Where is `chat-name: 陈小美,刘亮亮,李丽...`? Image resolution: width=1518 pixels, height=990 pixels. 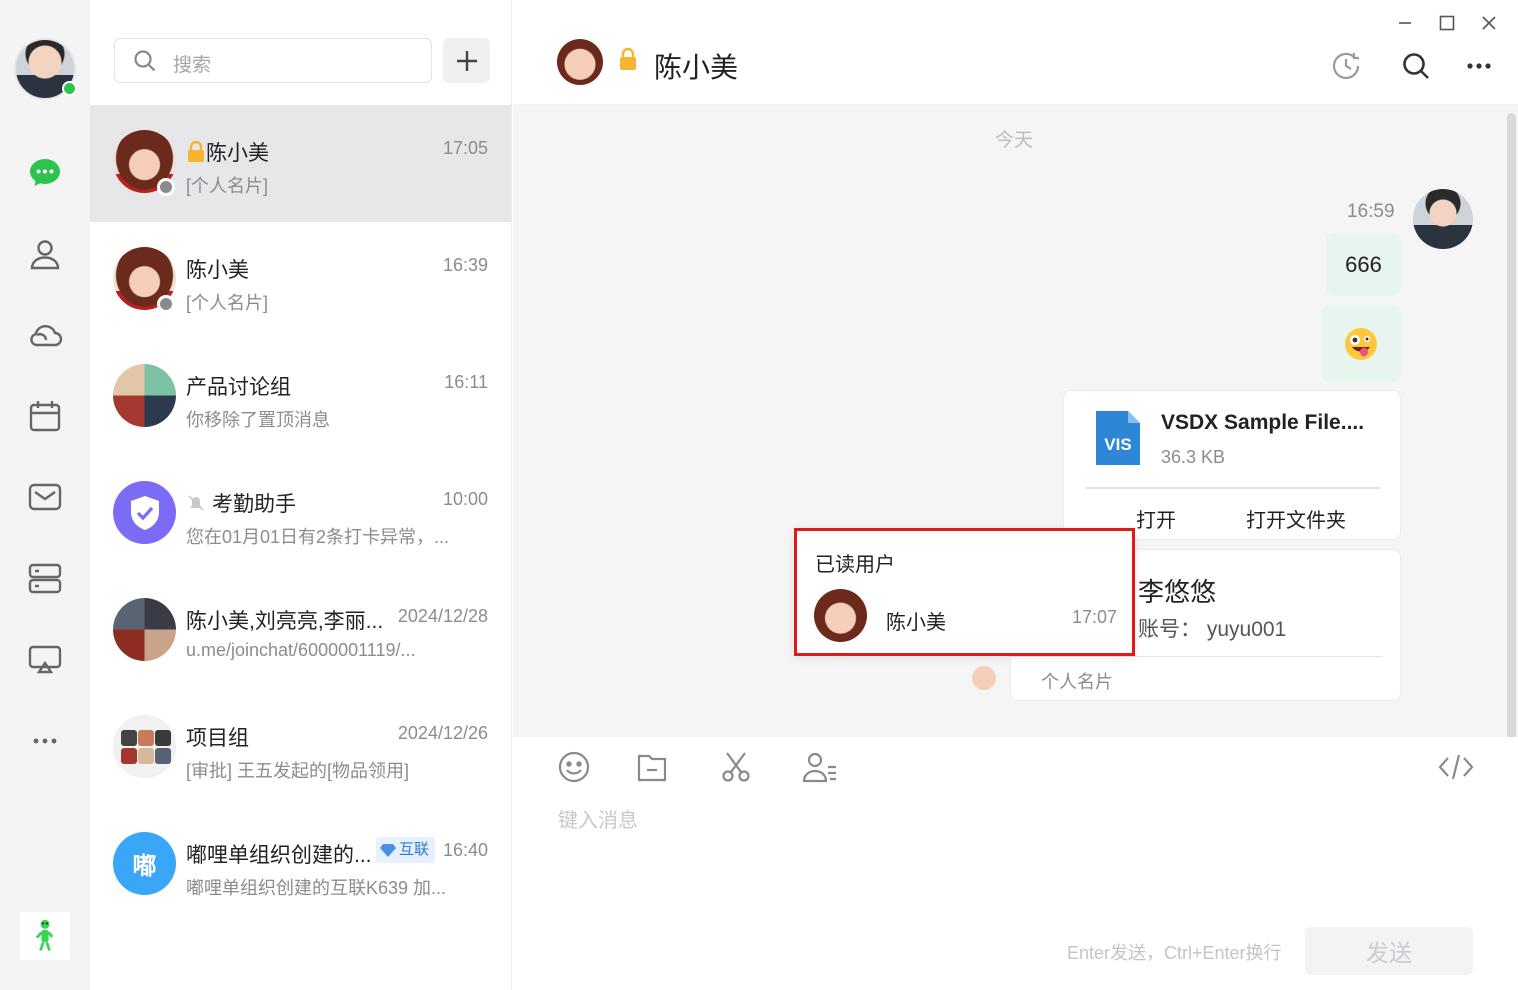 chat-name: 陈小美,刘亮亮,李丽... is located at coordinates (285, 621).